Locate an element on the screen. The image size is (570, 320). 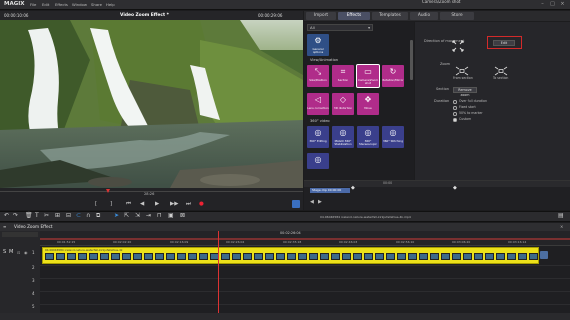
cut-icon: ✂ is located at coordinates (46, 216).